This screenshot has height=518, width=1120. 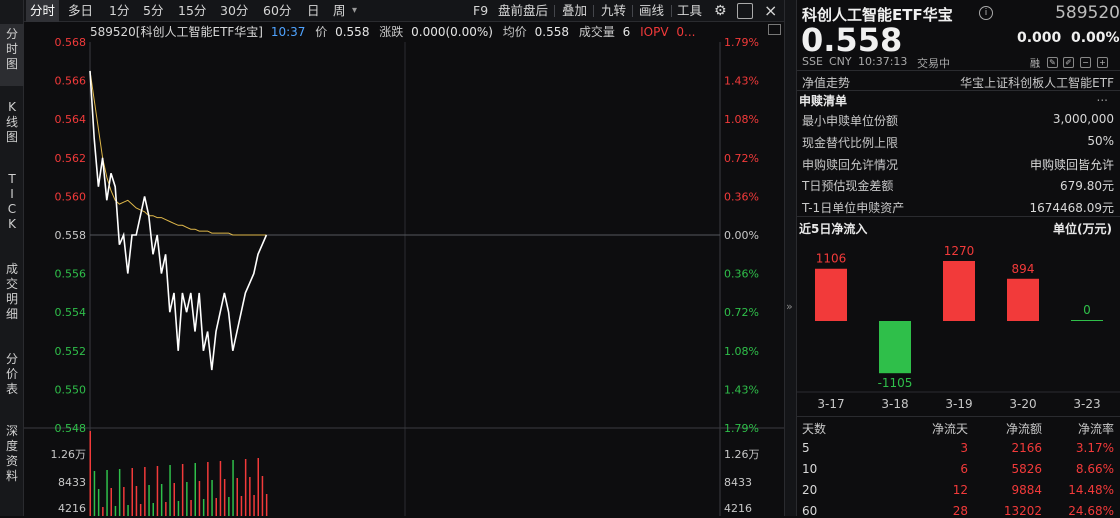 What do you see at coordinates (689, 11) in the screenshot?
I see `tools-button: 工具` at bounding box center [689, 11].